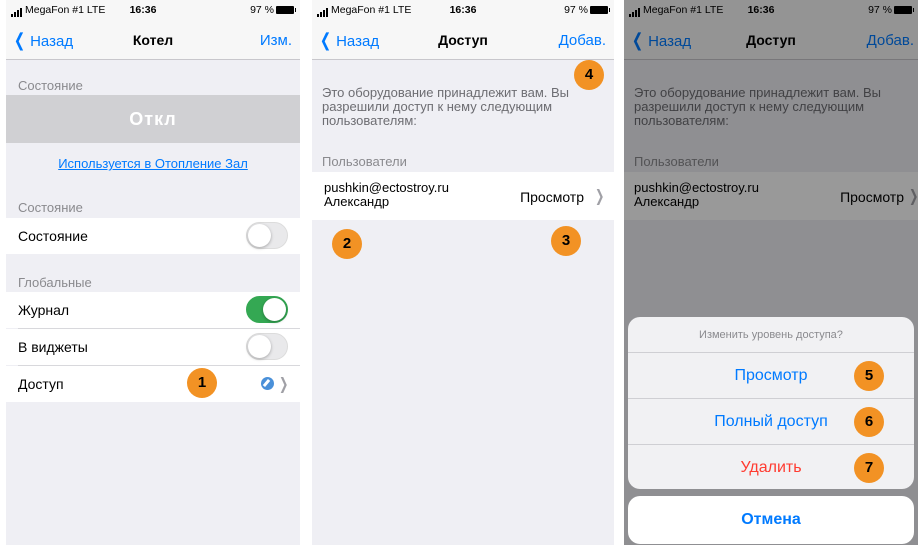 This screenshot has width=918, height=545. I want to click on widgets-label: В виджеты, so click(53, 347).